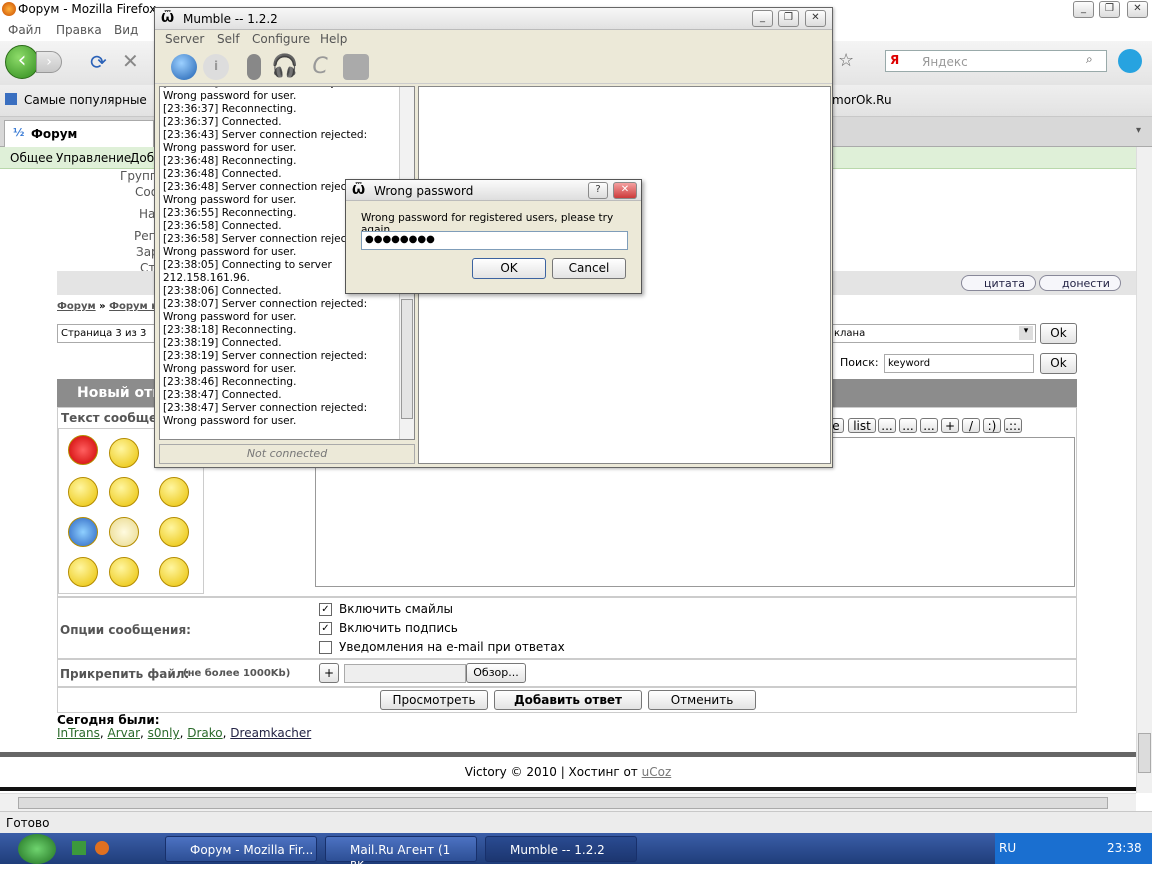 The width and height of the screenshot is (1152, 871). What do you see at coordinates (125, 674) in the screenshot?
I see `attach-label: Прикрепить файл:` at bounding box center [125, 674].